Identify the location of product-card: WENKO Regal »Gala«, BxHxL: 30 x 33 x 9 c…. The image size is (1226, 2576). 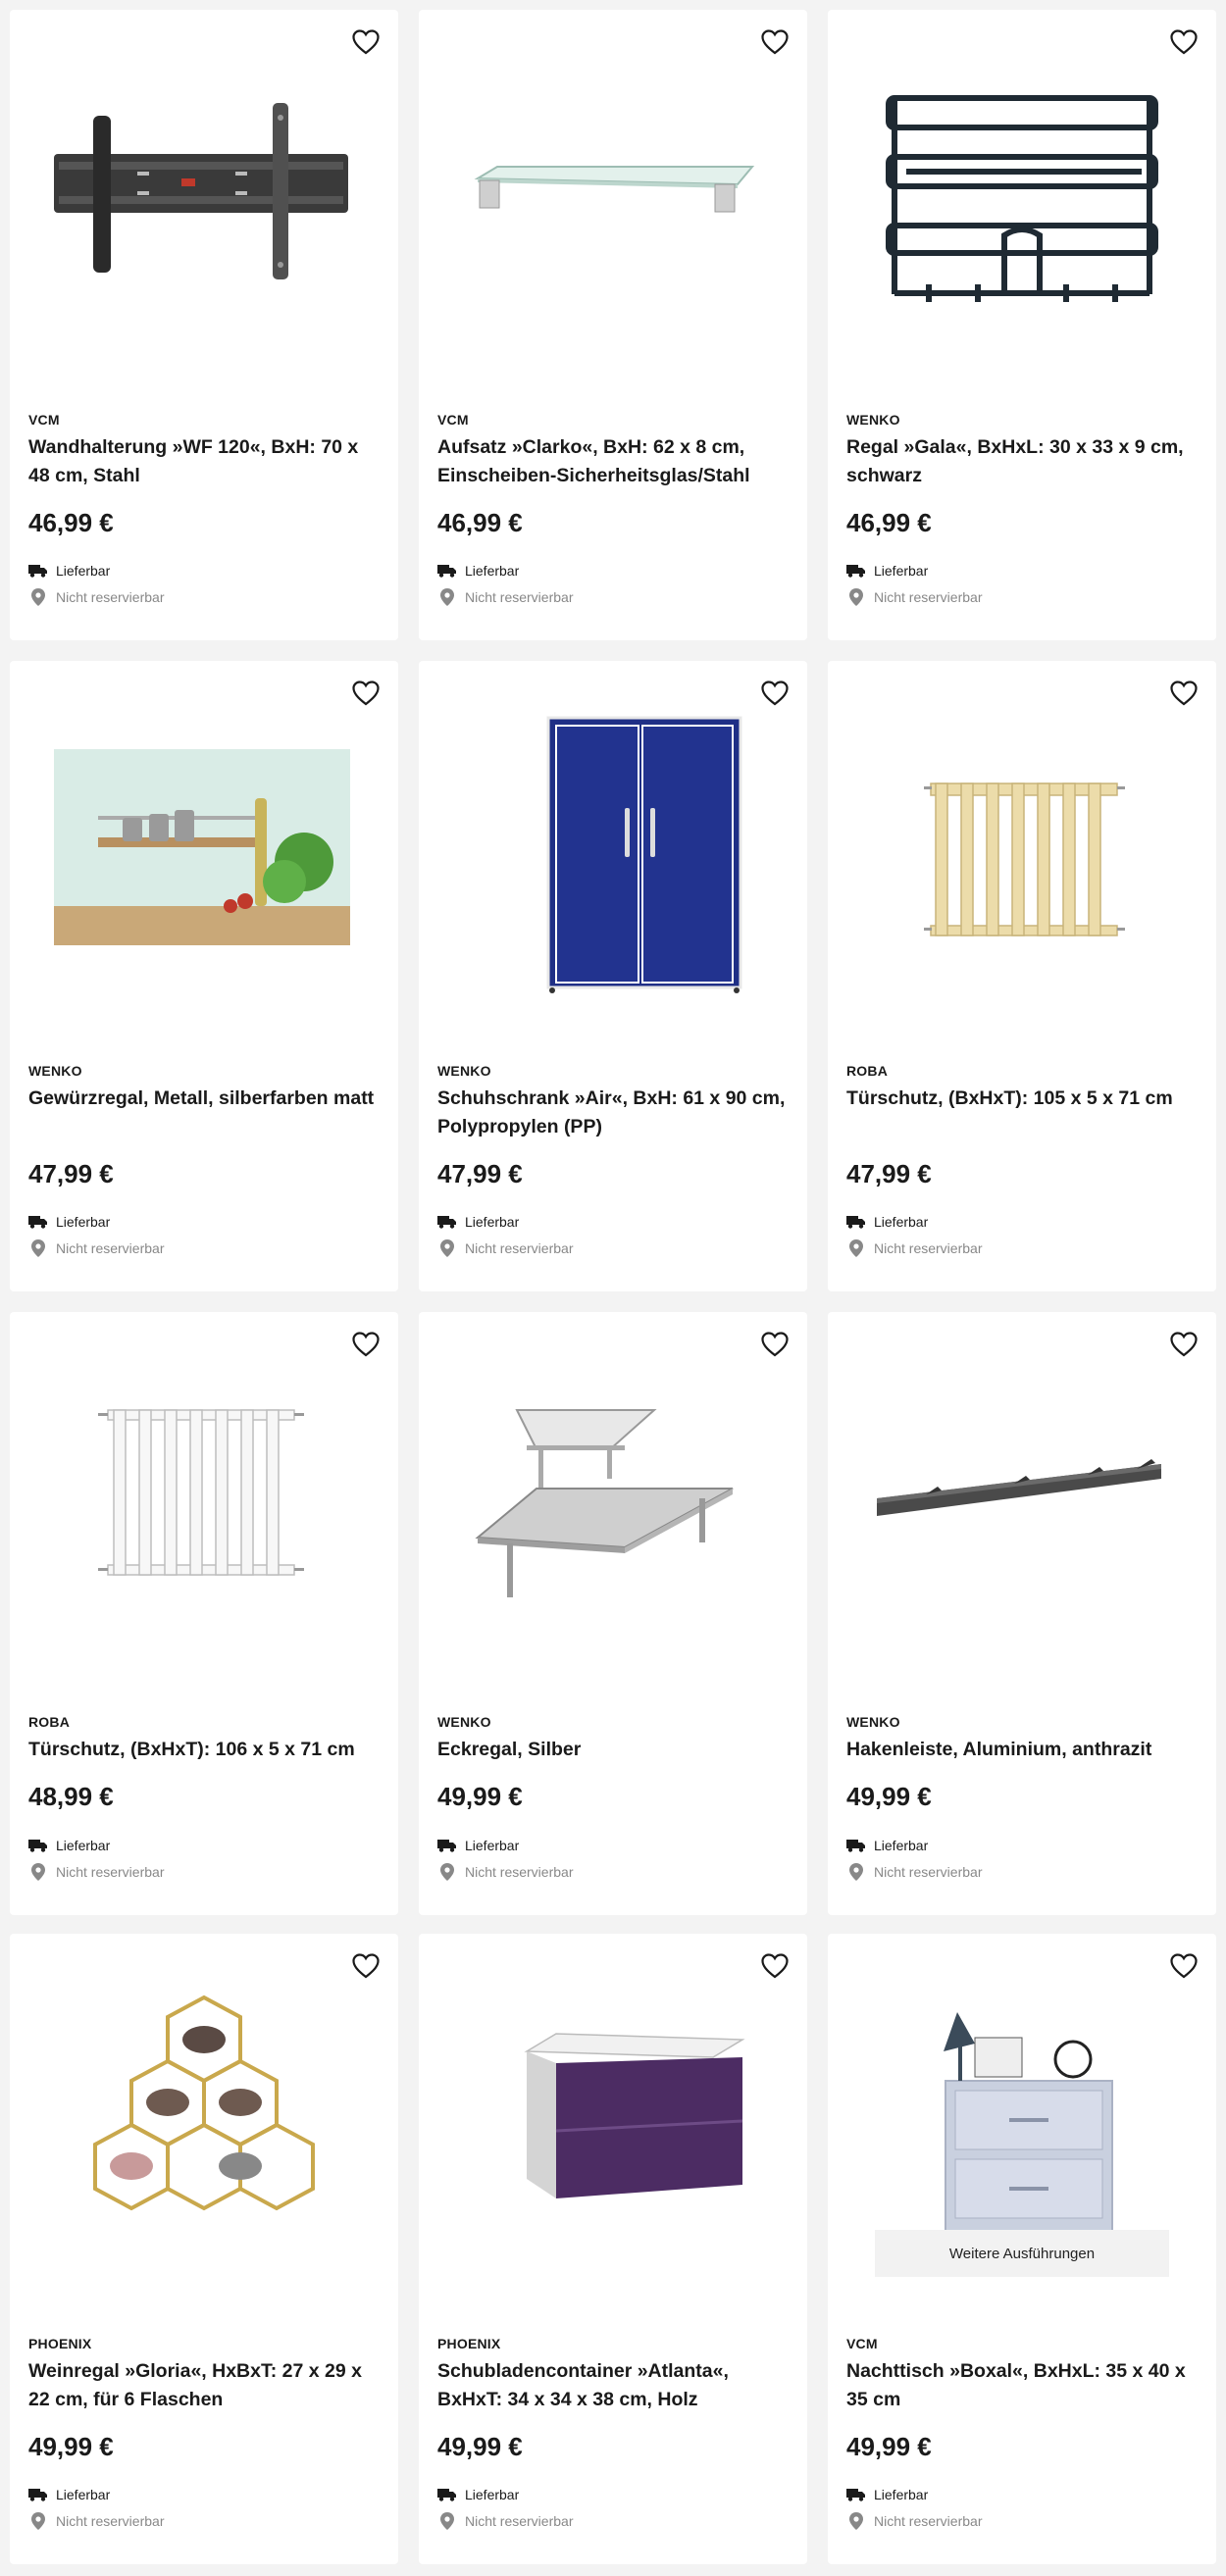
(1022, 325).